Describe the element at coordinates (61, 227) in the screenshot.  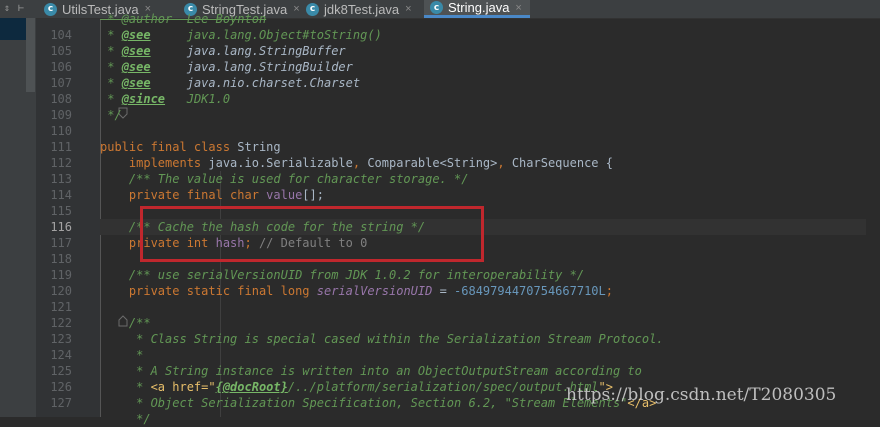
I see `line-number-current: 116` at that location.